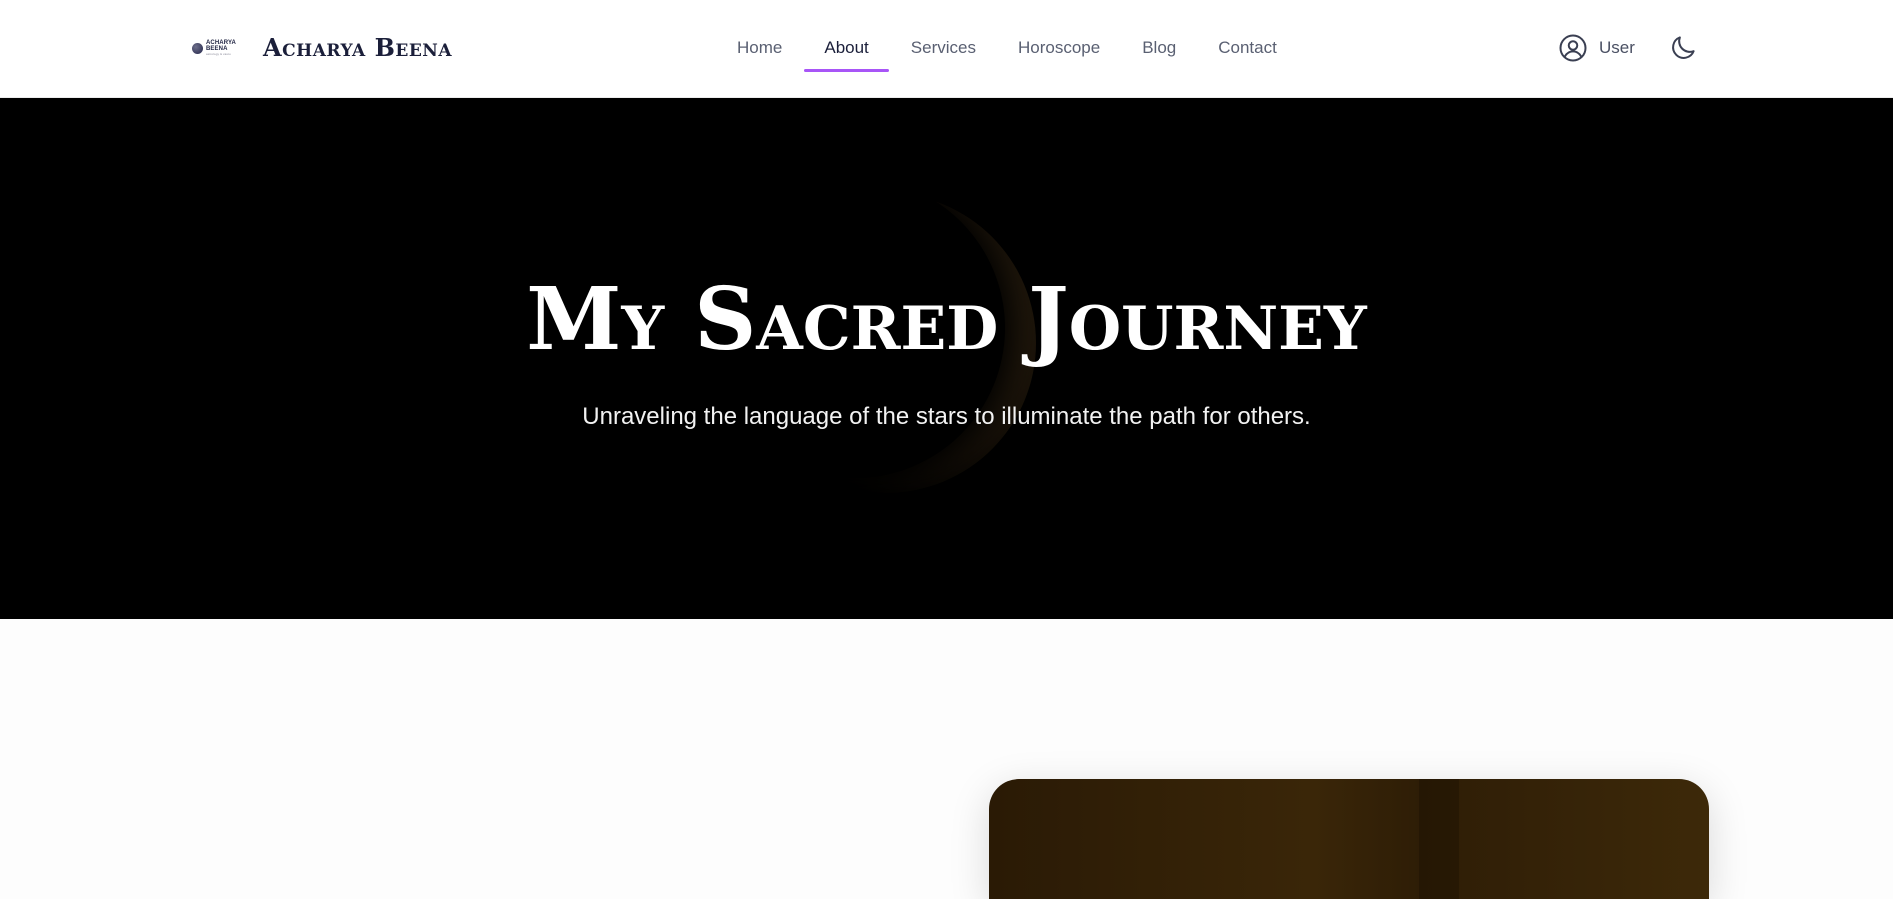  What do you see at coordinates (218, 54) in the screenshot?
I see `logo-tagline: astrology & vastu` at bounding box center [218, 54].